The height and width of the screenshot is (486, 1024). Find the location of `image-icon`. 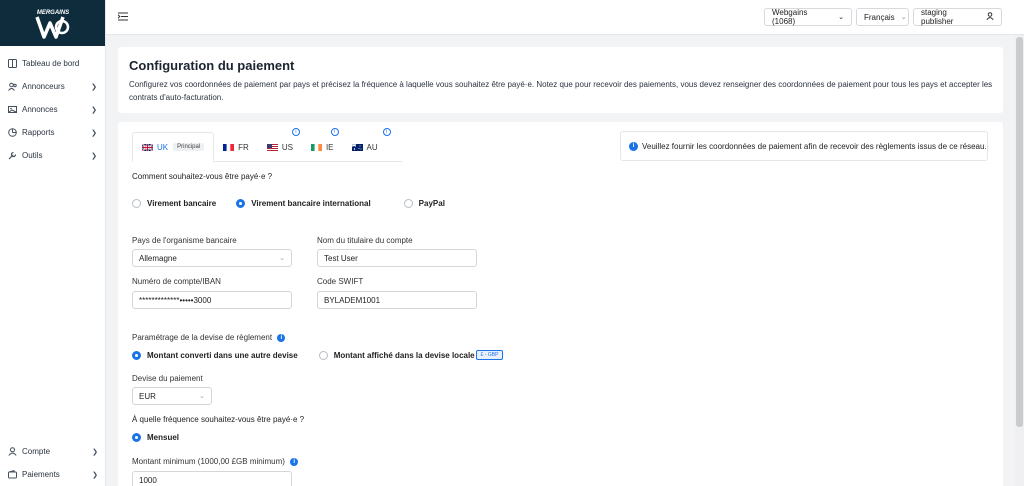

image-icon is located at coordinates (12, 109).